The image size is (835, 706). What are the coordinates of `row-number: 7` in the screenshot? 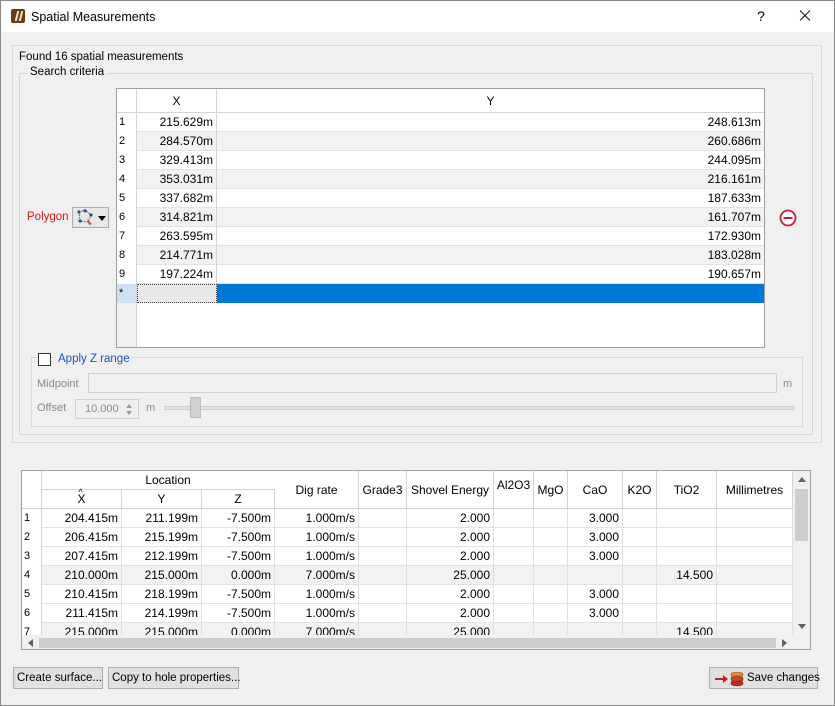 It's located at (127, 236).